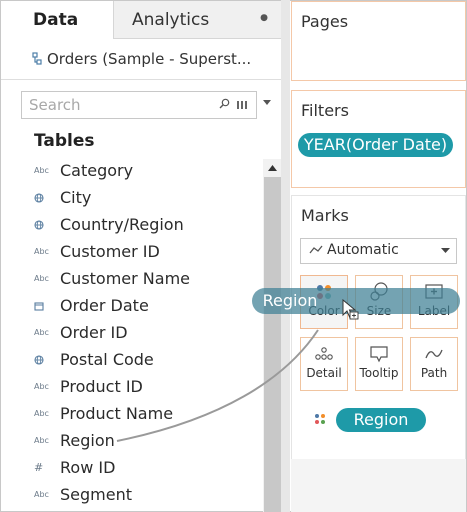  I want to click on field-item: Abc Region, so click(132, 441).